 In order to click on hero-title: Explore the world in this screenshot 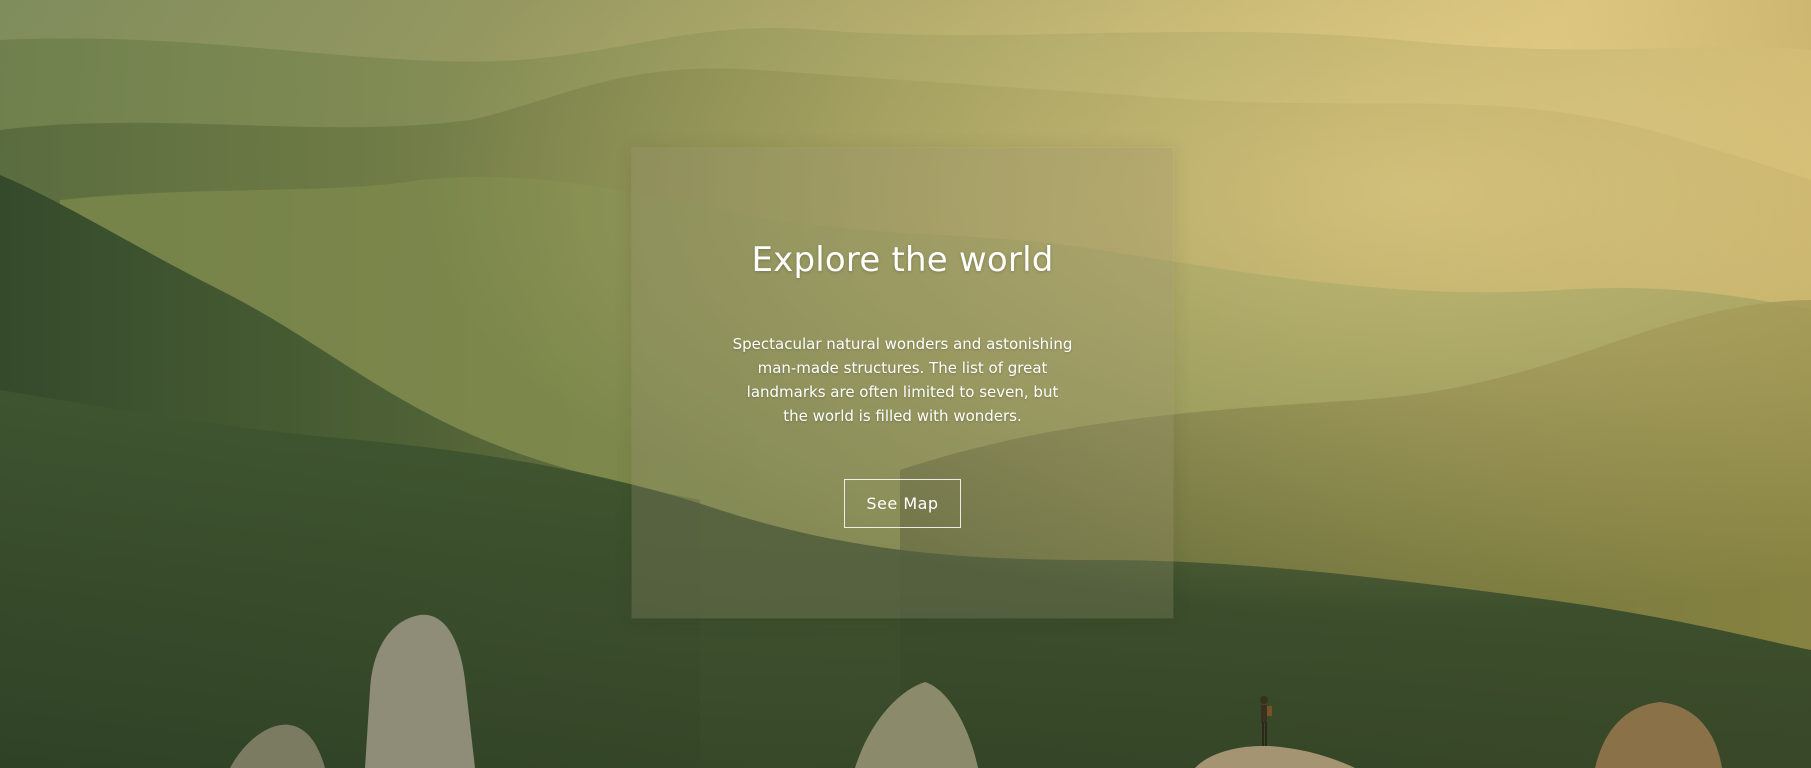, I will do `click(902, 260)`.